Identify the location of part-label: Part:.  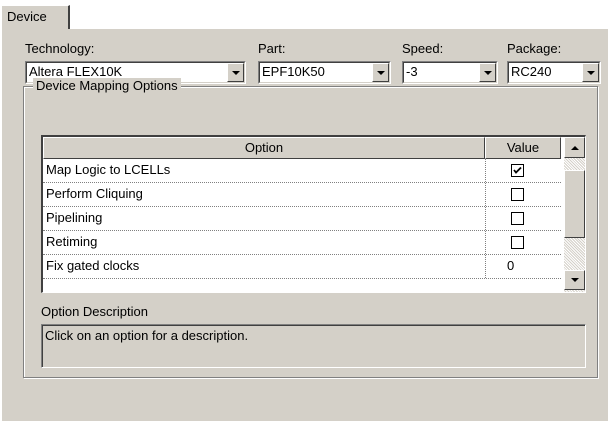
(272, 48).